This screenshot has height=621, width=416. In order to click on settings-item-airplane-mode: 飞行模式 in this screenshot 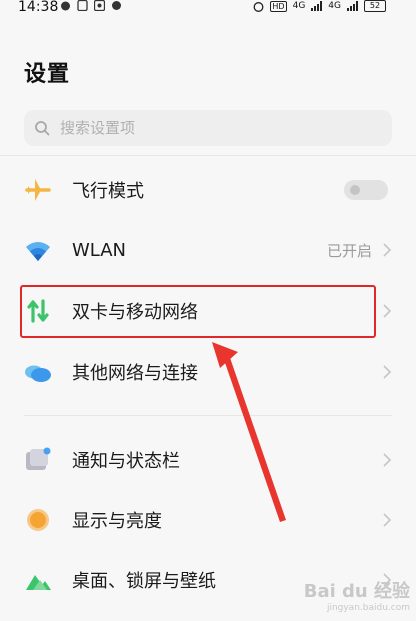, I will do `click(208, 190)`.